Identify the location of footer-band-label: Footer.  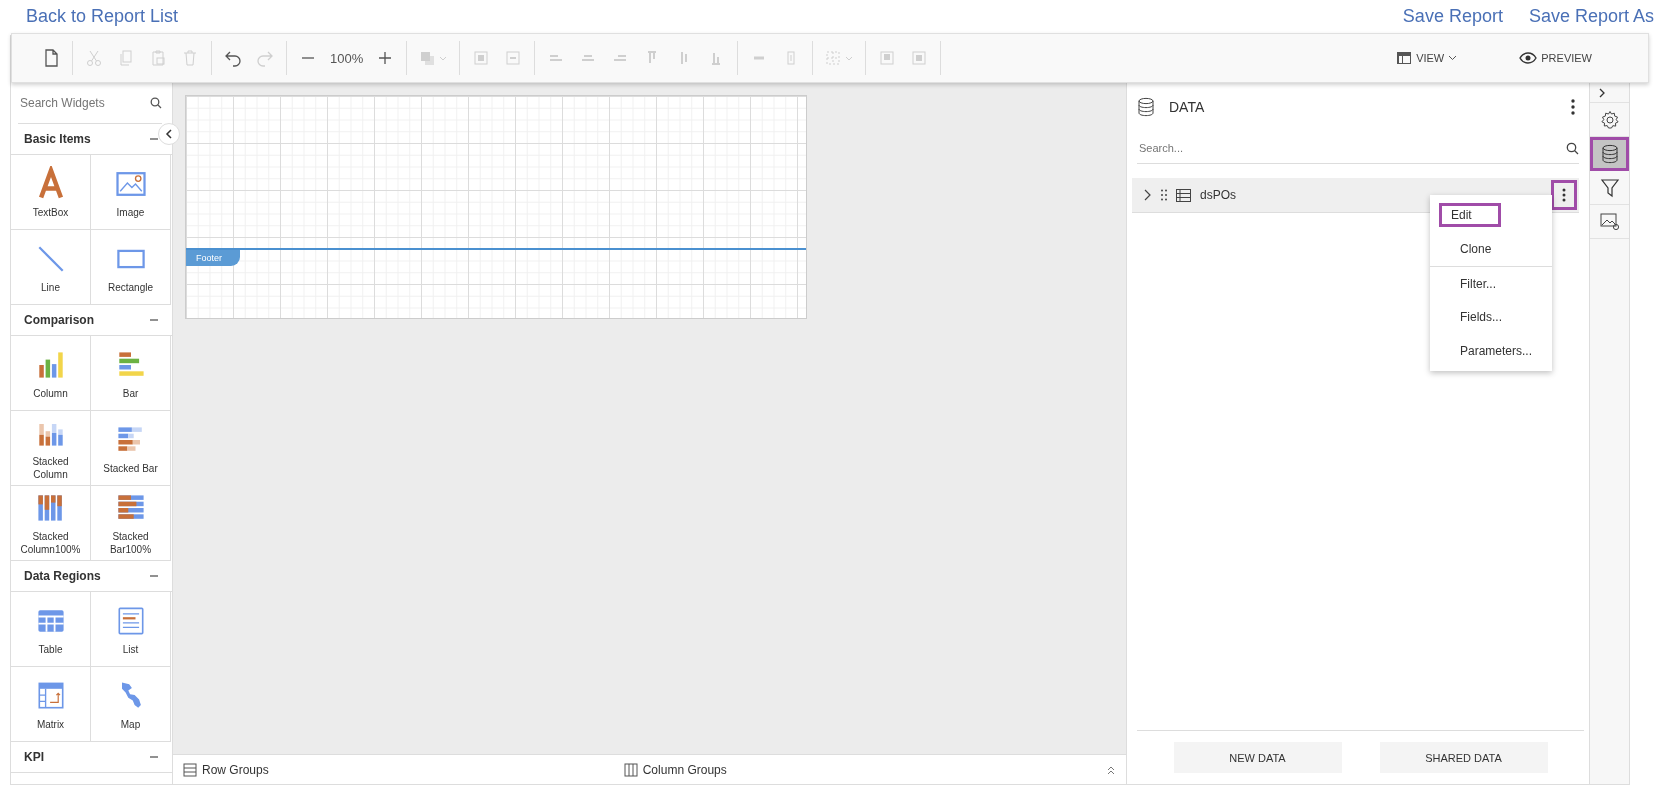
(213, 258).